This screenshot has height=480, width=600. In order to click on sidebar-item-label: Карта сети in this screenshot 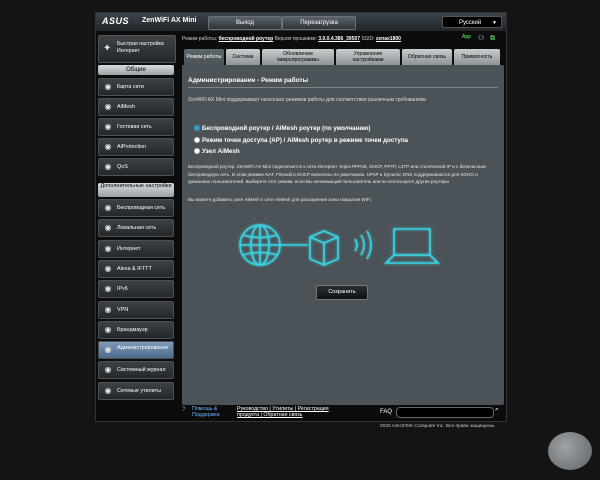, I will do `click(130, 87)`.